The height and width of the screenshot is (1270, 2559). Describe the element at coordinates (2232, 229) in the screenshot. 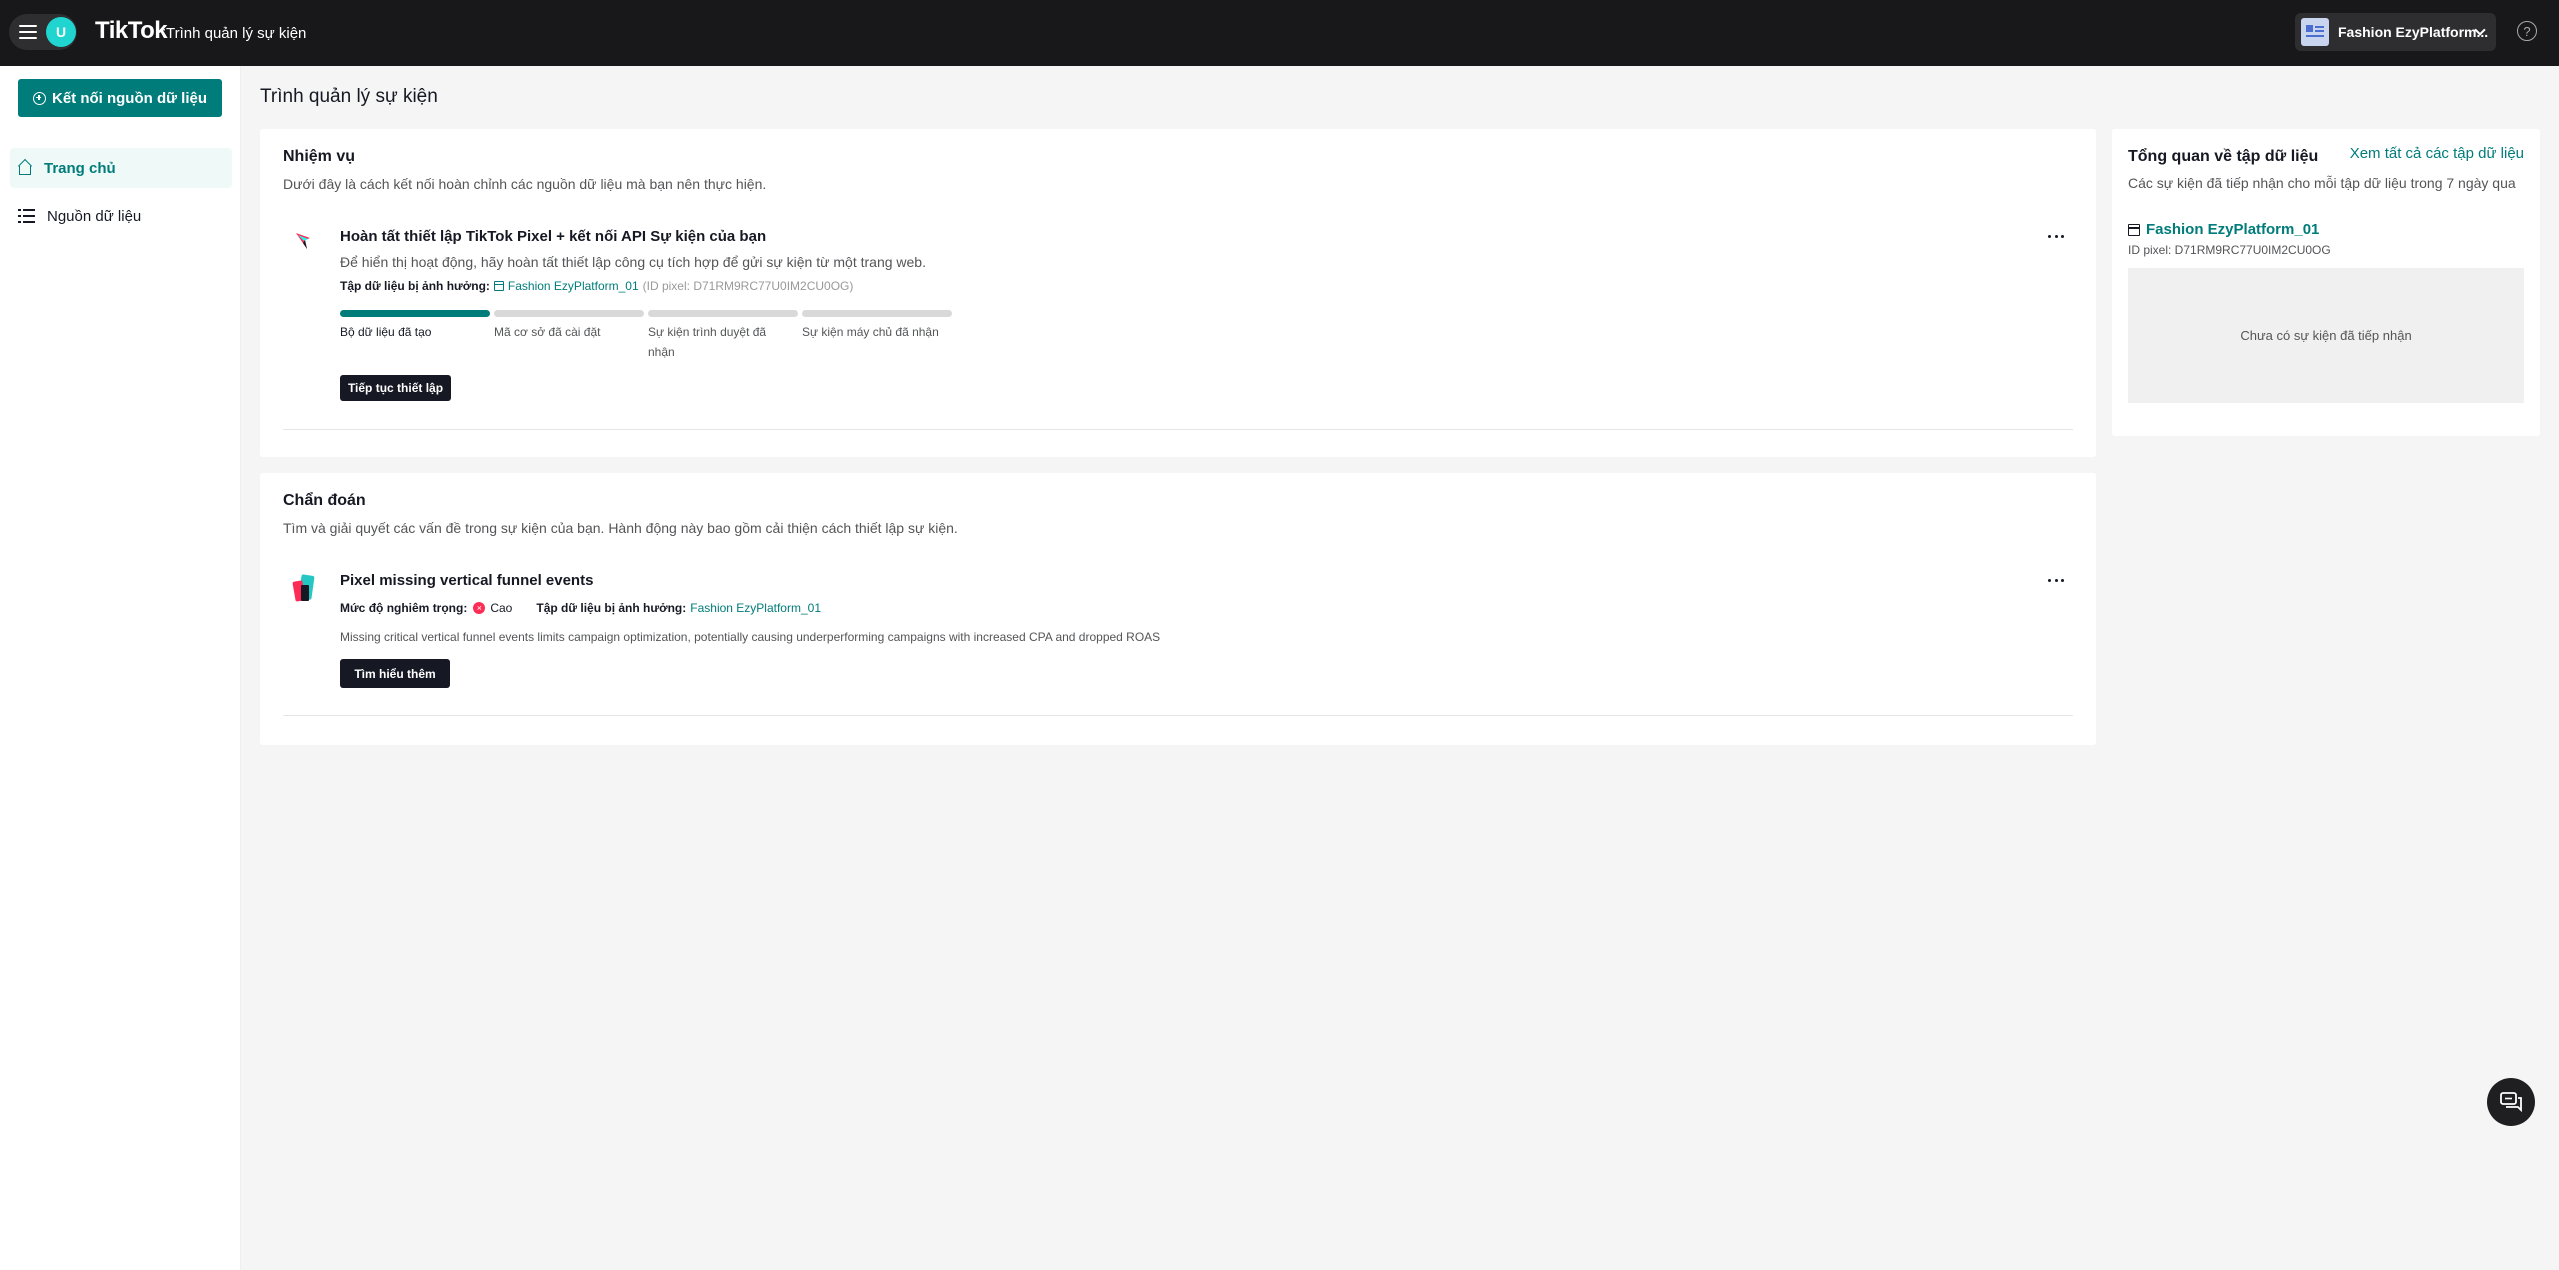

I see `dataset-name-link: Fashion EzyPlatform_01` at that location.